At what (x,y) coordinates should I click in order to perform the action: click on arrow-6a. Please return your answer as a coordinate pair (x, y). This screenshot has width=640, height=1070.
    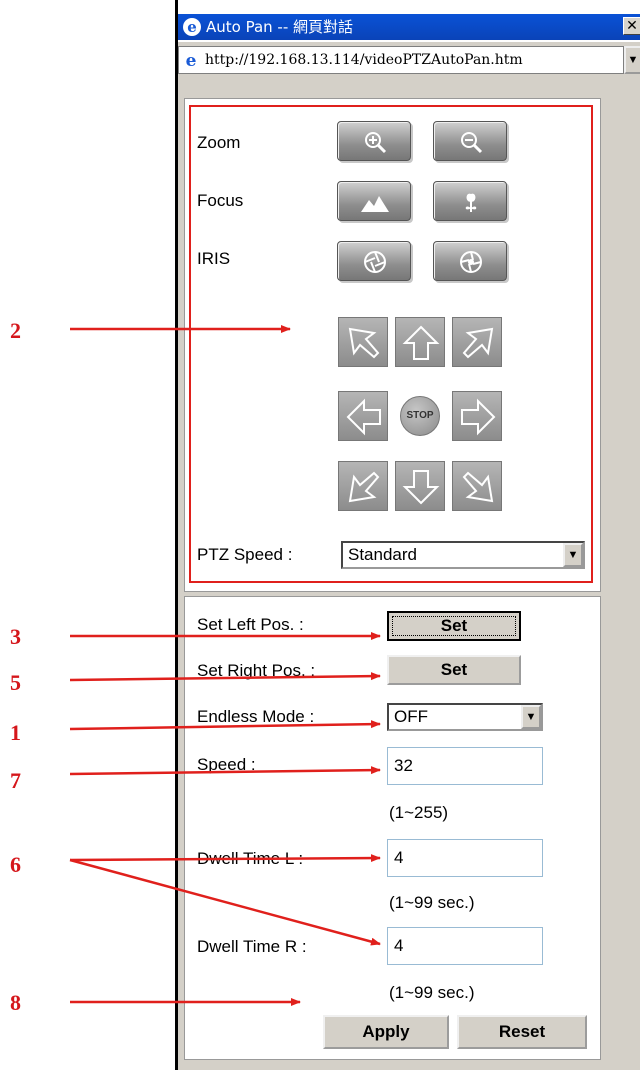
    Looking at the image, I should click on (225, 858).